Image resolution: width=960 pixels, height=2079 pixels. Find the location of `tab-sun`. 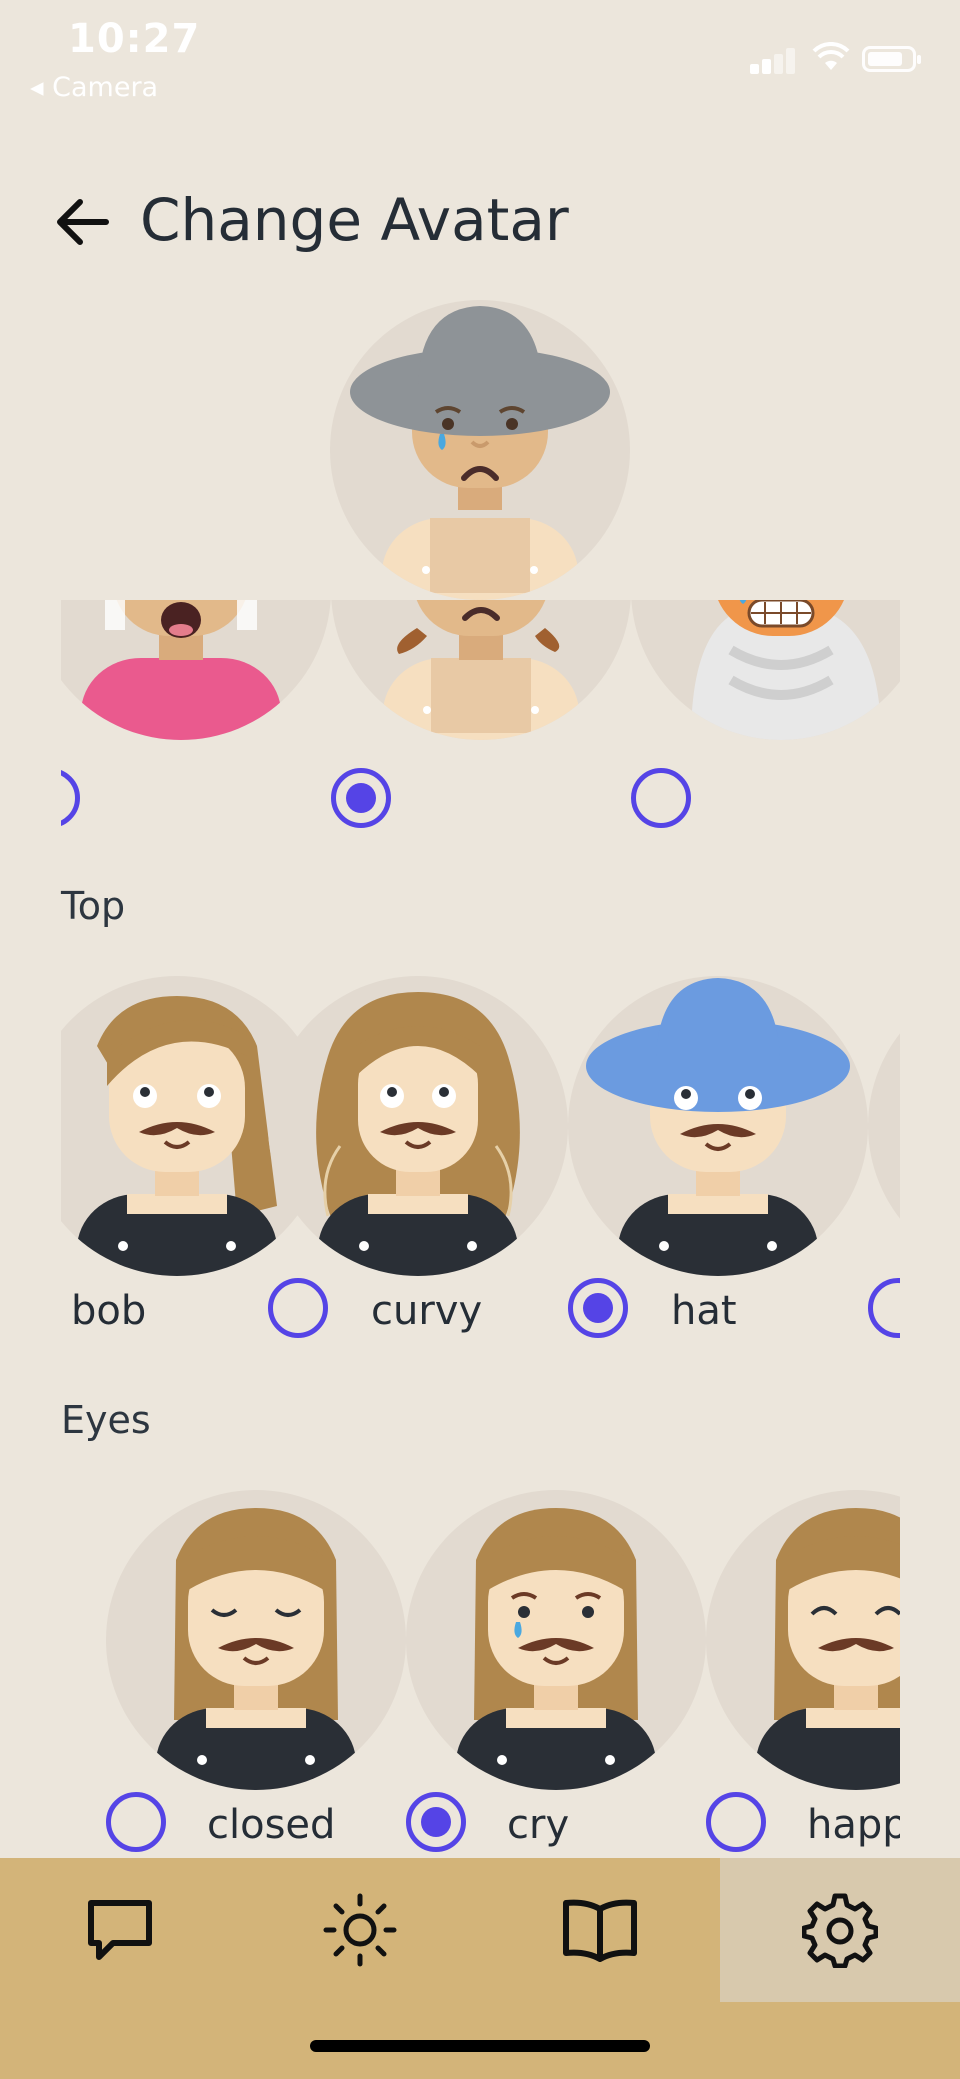

tab-sun is located at coordinates (360, 1930).